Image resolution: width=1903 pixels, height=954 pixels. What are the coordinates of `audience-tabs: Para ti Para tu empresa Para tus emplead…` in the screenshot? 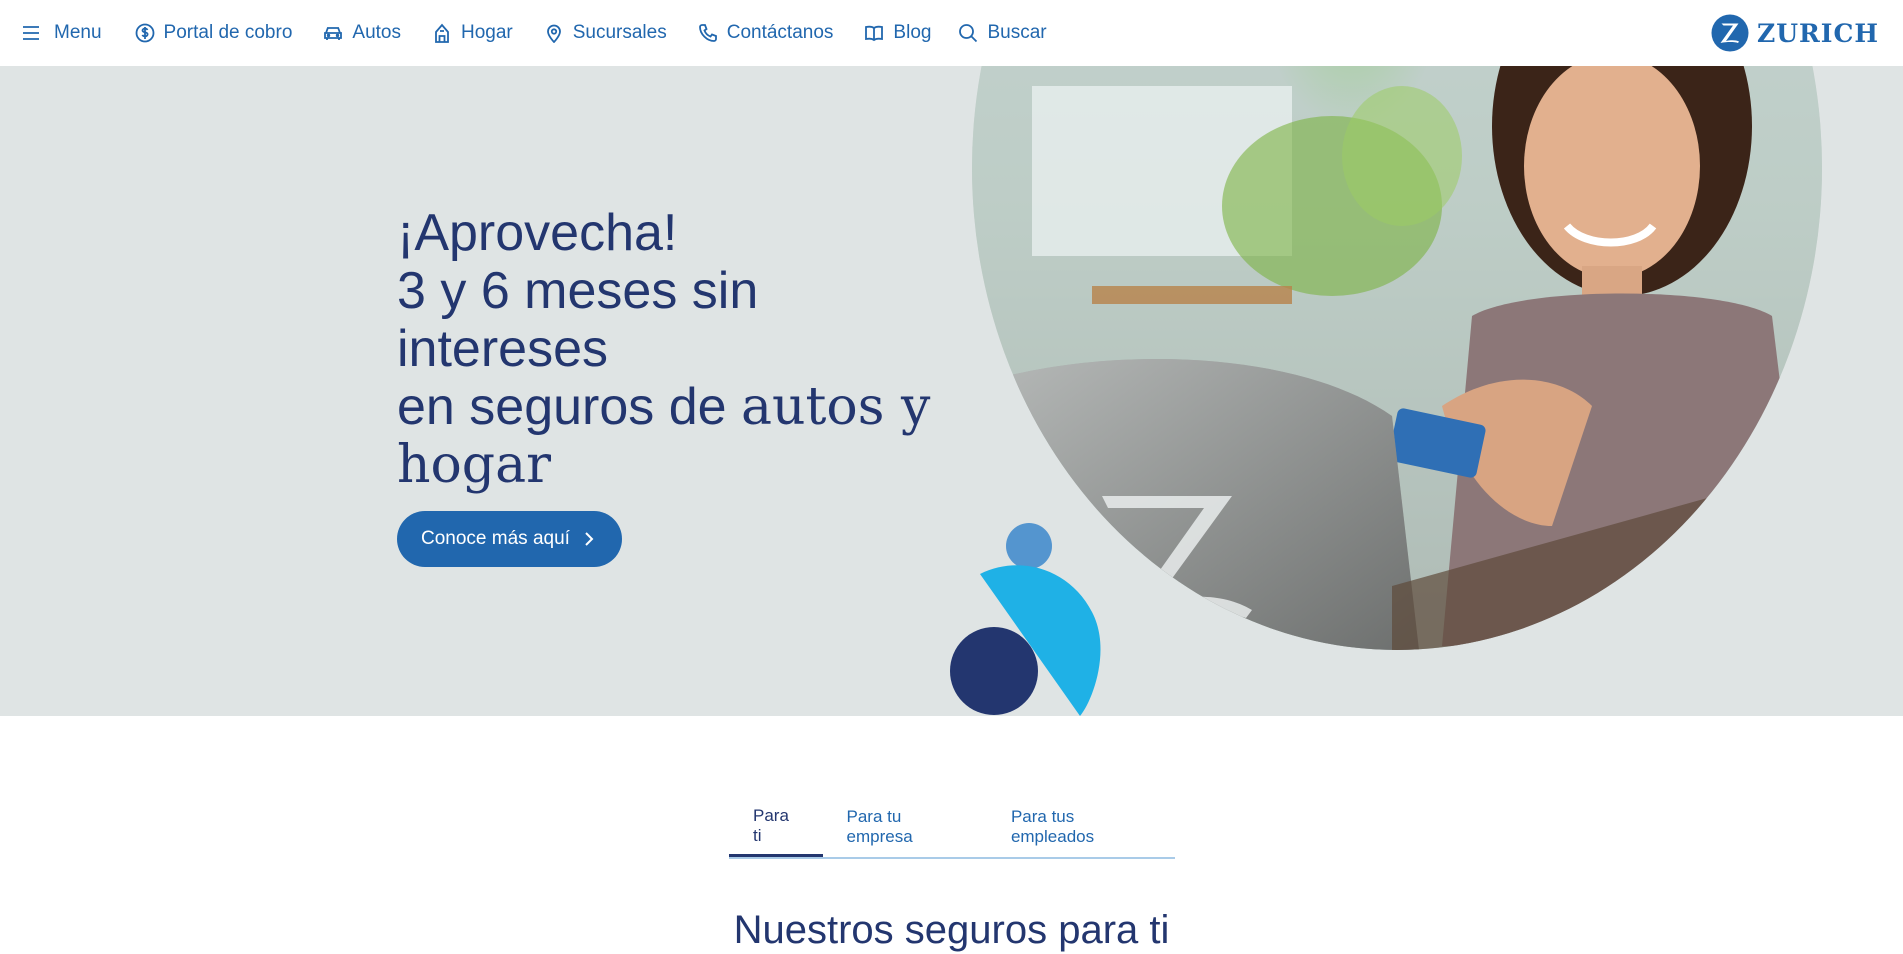 It's located at (952, 828).